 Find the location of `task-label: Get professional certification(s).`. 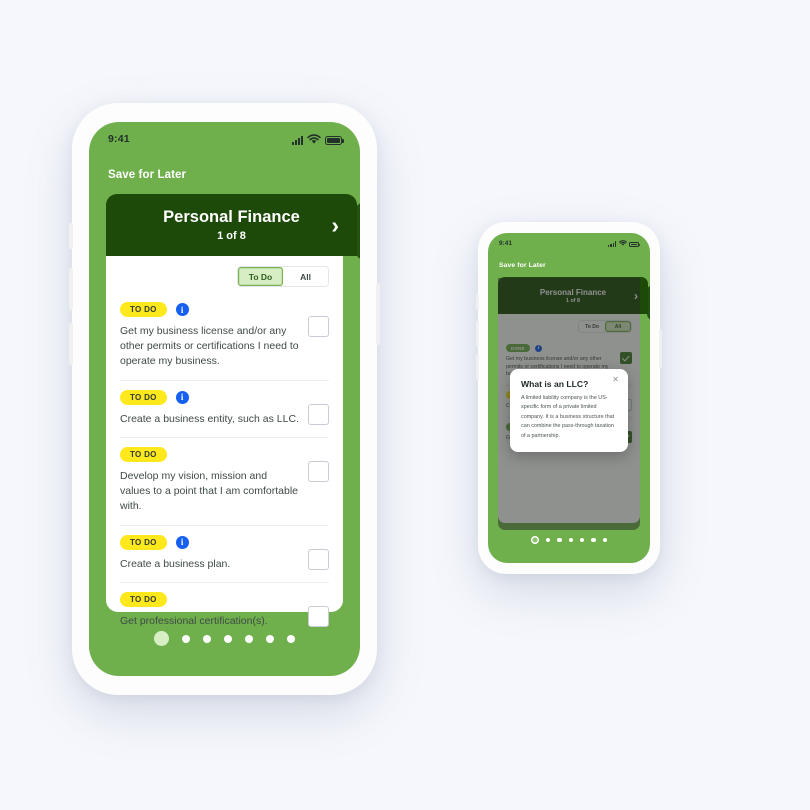

task-label: Get professional certification(s). is located at coordinates (194, 620).